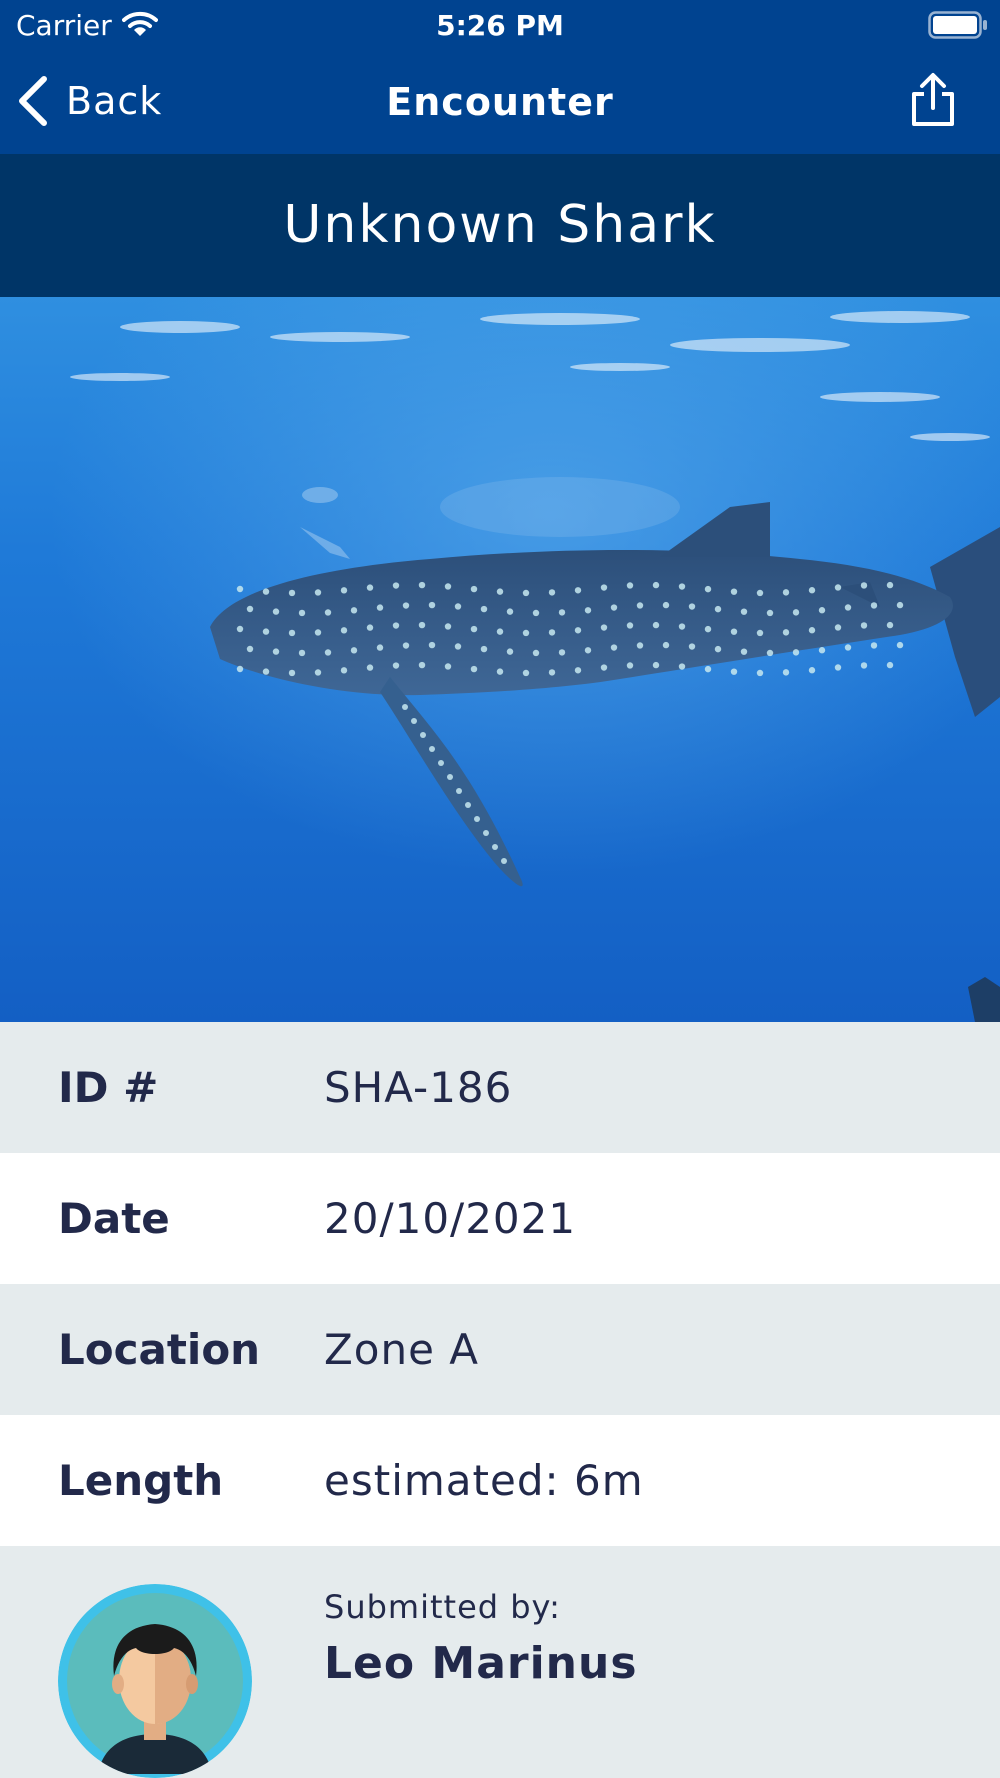 The height and width of the screenshot is (1778, 1000). I want to click on submitted-by-label: Submitted by:, so click(442, 1607).